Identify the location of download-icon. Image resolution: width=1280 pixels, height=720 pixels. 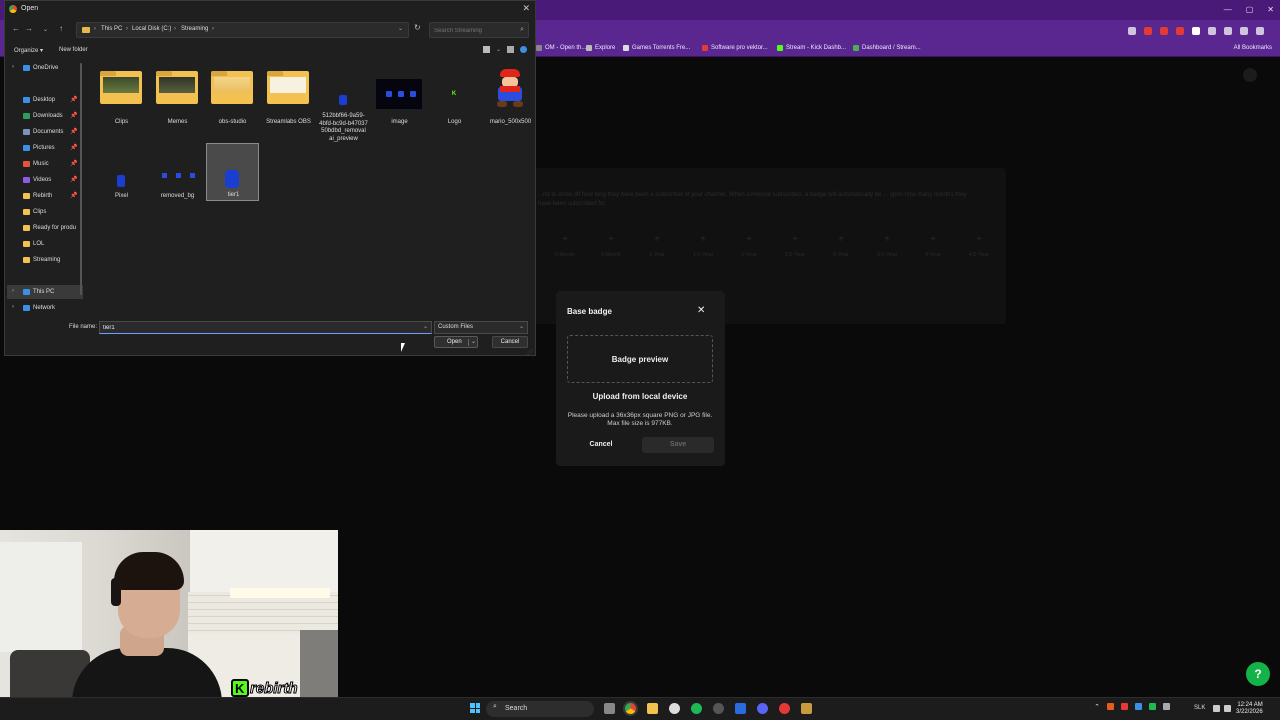
(1228, 31).